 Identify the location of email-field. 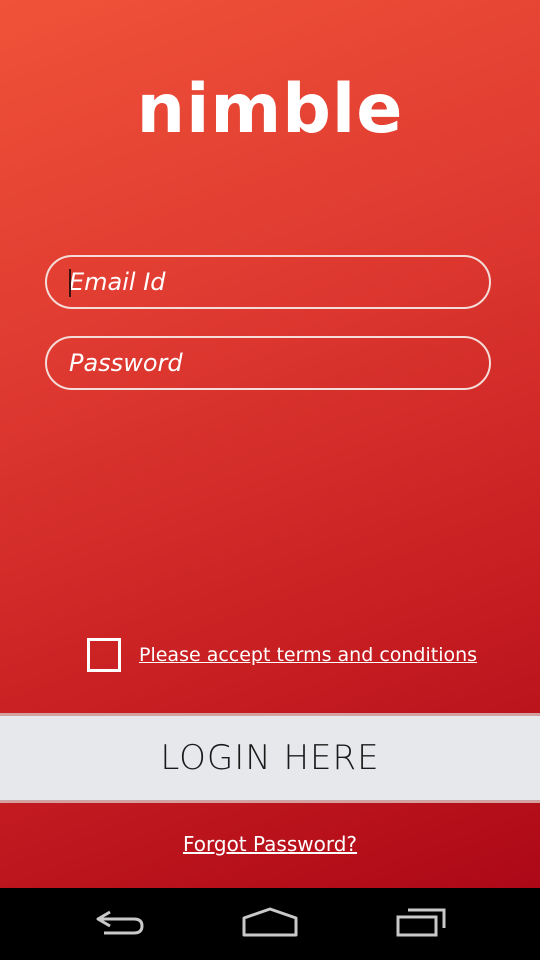
(268, 282).